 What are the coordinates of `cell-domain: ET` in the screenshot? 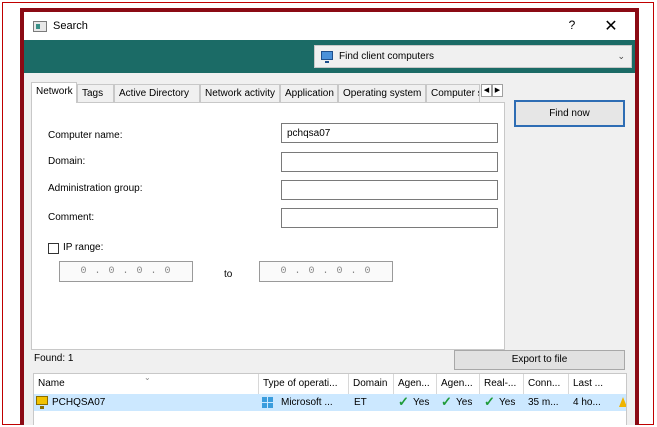 It's located at (360, 402).